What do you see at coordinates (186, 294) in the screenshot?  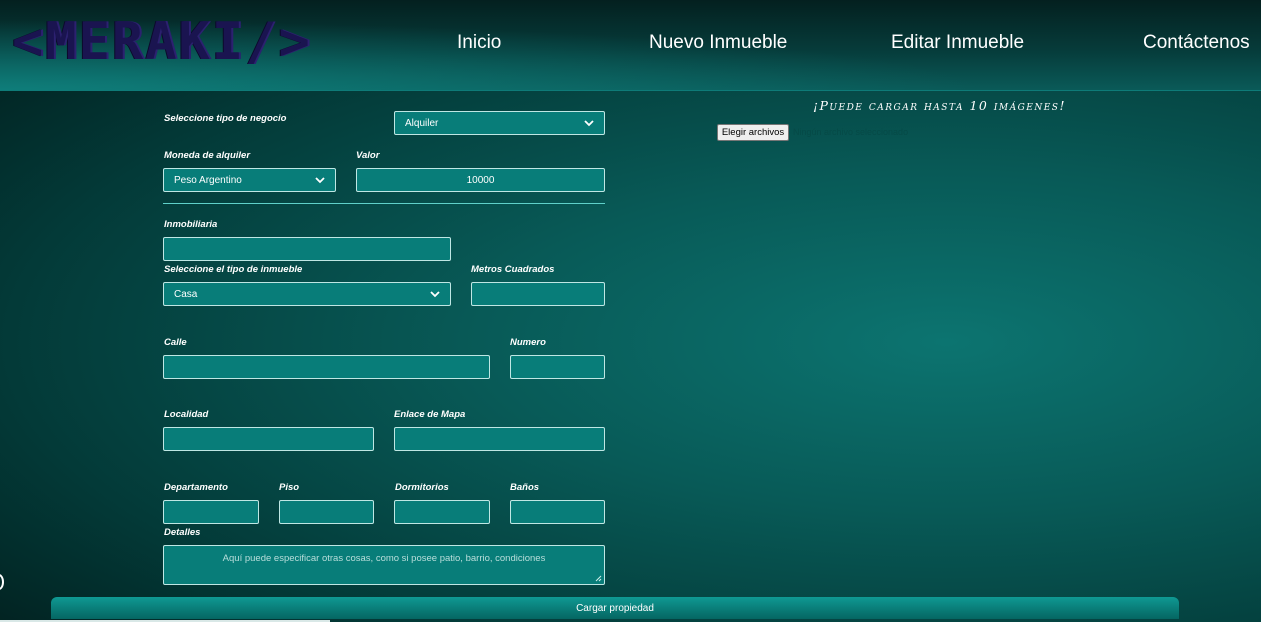 I see `tipo-inmueble-value: Casa` at bounding box center [186, 294].